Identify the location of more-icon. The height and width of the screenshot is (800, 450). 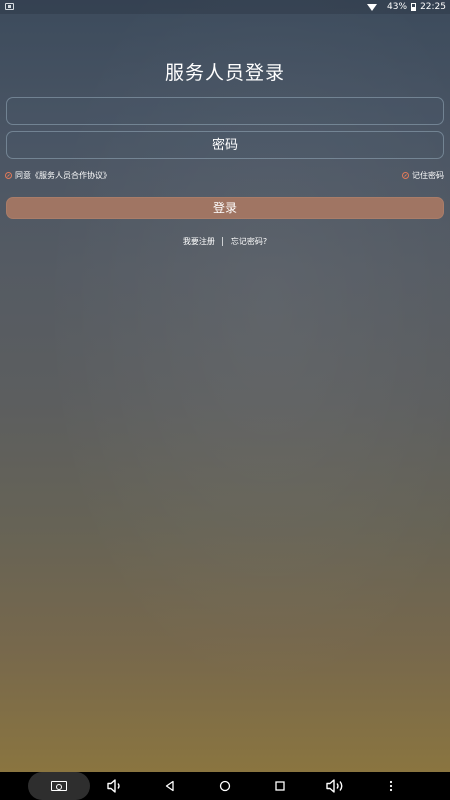
(391, 786).